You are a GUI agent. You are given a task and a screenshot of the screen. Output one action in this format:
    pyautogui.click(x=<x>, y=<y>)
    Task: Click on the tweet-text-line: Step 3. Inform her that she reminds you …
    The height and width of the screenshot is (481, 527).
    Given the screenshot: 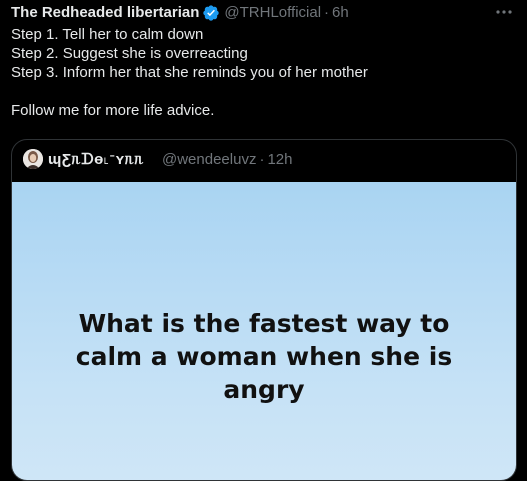 What is the action you would take?
    pyautogui.click(x=189, y=72)
    